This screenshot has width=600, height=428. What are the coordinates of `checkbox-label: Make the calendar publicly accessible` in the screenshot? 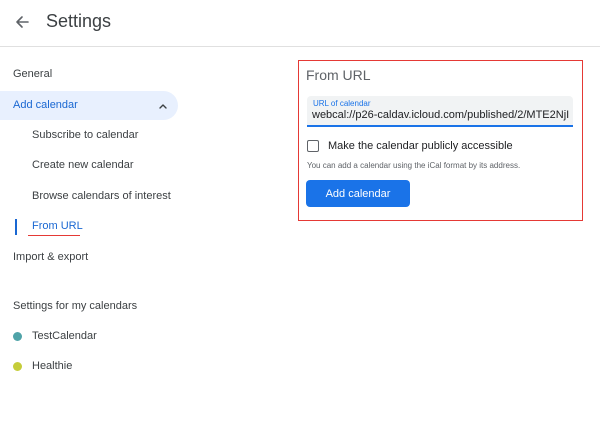 It's located at (420, 146).